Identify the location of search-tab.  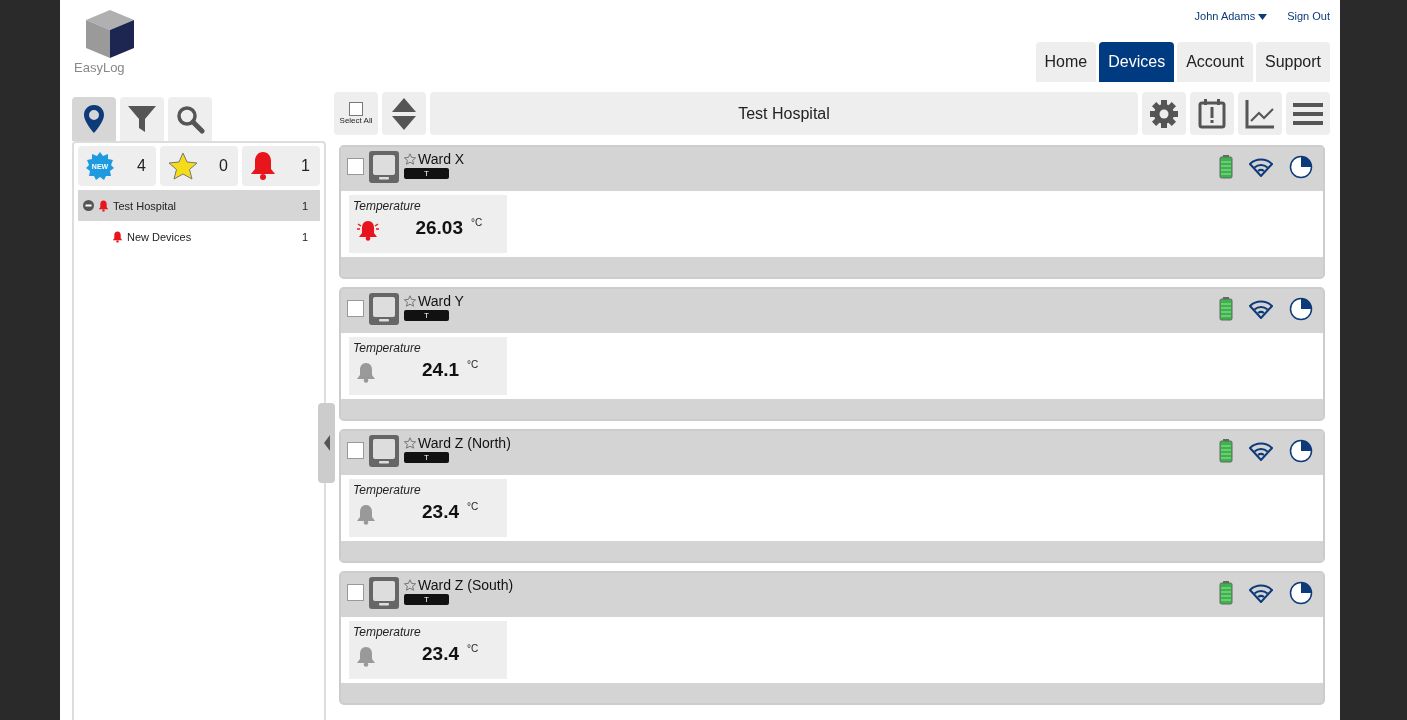
(190, 119).